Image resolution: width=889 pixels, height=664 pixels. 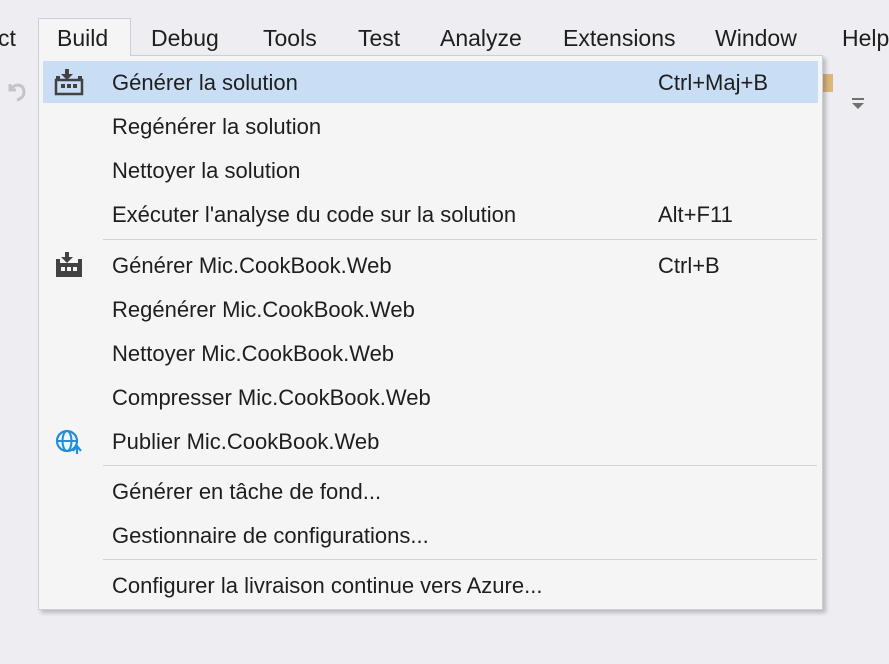 I want to click on undo-icon, so click(x=16, y=90).